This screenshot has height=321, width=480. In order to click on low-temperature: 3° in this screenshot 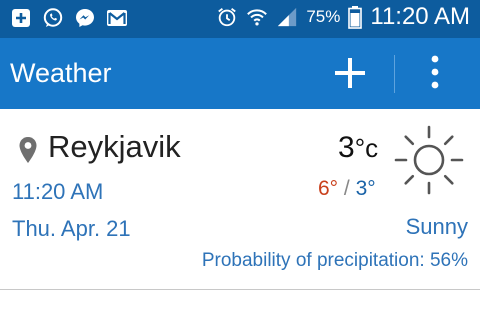, I will do `click(365, 188)`.